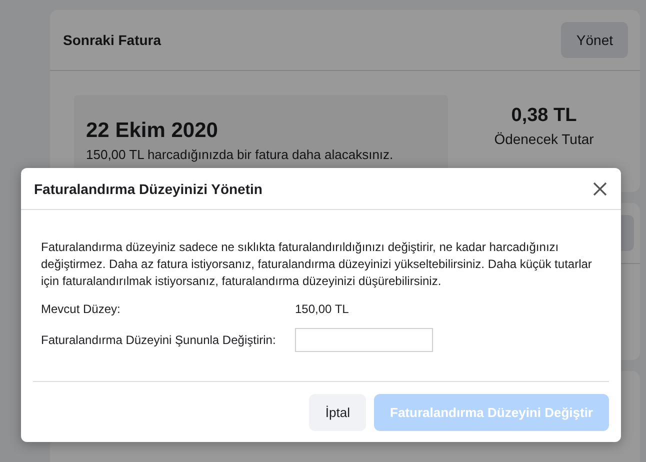 The image size is (646, 462). What do you see at coordinates (322, 309) in the screenshot?
I see `current-level-value: 150,00 TL` at bounding box center [322, 309].